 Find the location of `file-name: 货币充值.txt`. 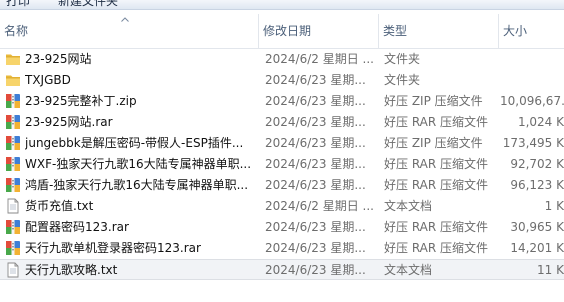

file-name: 货币充值.txt is located at coordinates (59, 206).